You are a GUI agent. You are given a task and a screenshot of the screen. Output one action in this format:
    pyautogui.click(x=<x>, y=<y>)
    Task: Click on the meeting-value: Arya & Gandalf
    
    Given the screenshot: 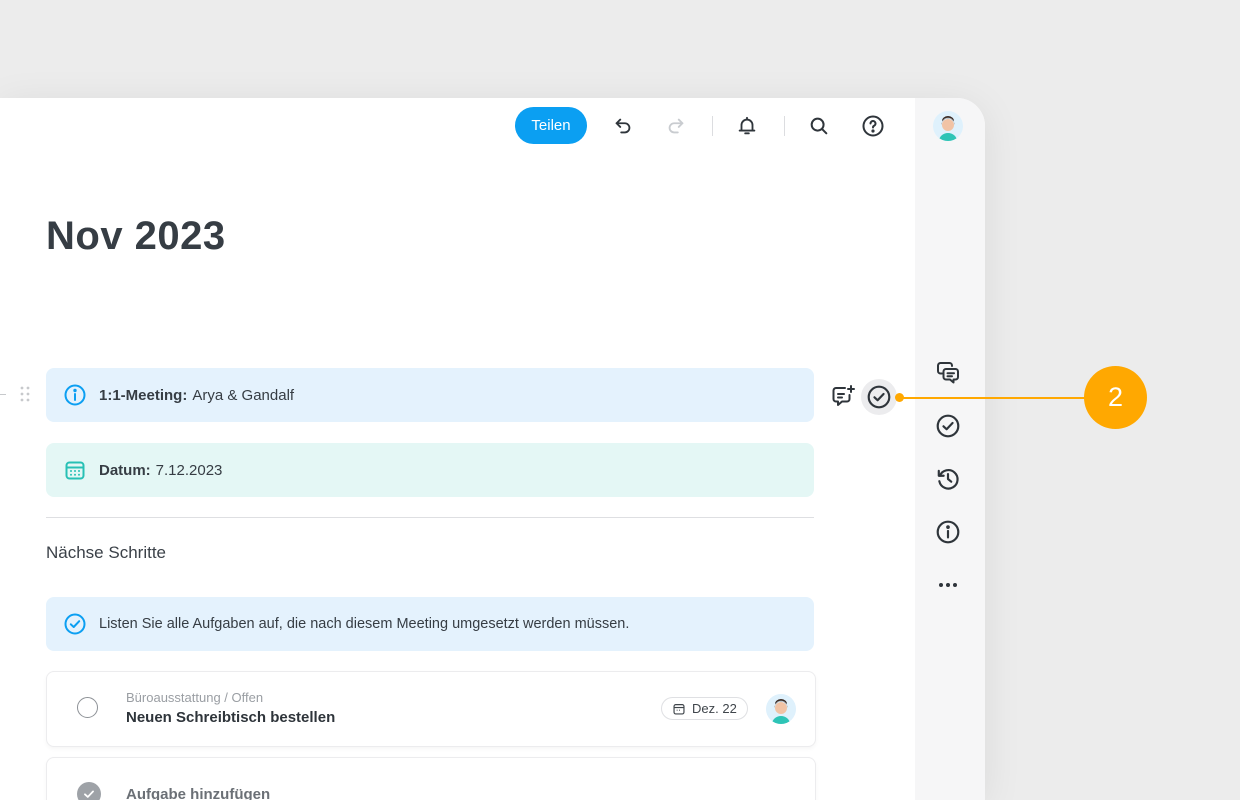 What is the action you would take?
    pyautogui.click(x=243, y=395)
    